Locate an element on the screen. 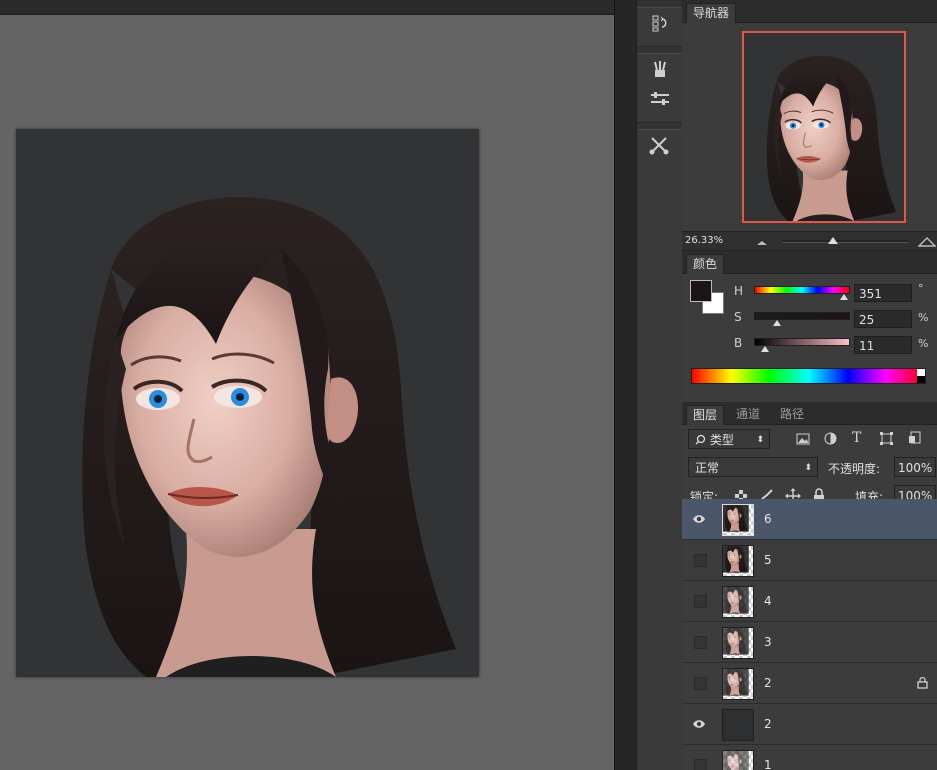 The image size is (937, 770). opacity-input: 100% is located at coordinates (915, 467).